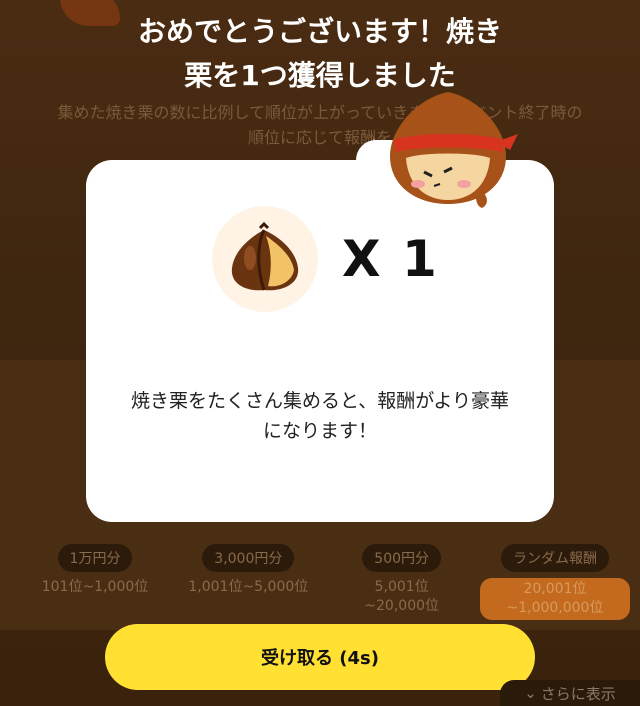 This screenshot has height=706, width=640. I want to click on show-more-toggle: ⌄ さらに表示, so click(570, 693).